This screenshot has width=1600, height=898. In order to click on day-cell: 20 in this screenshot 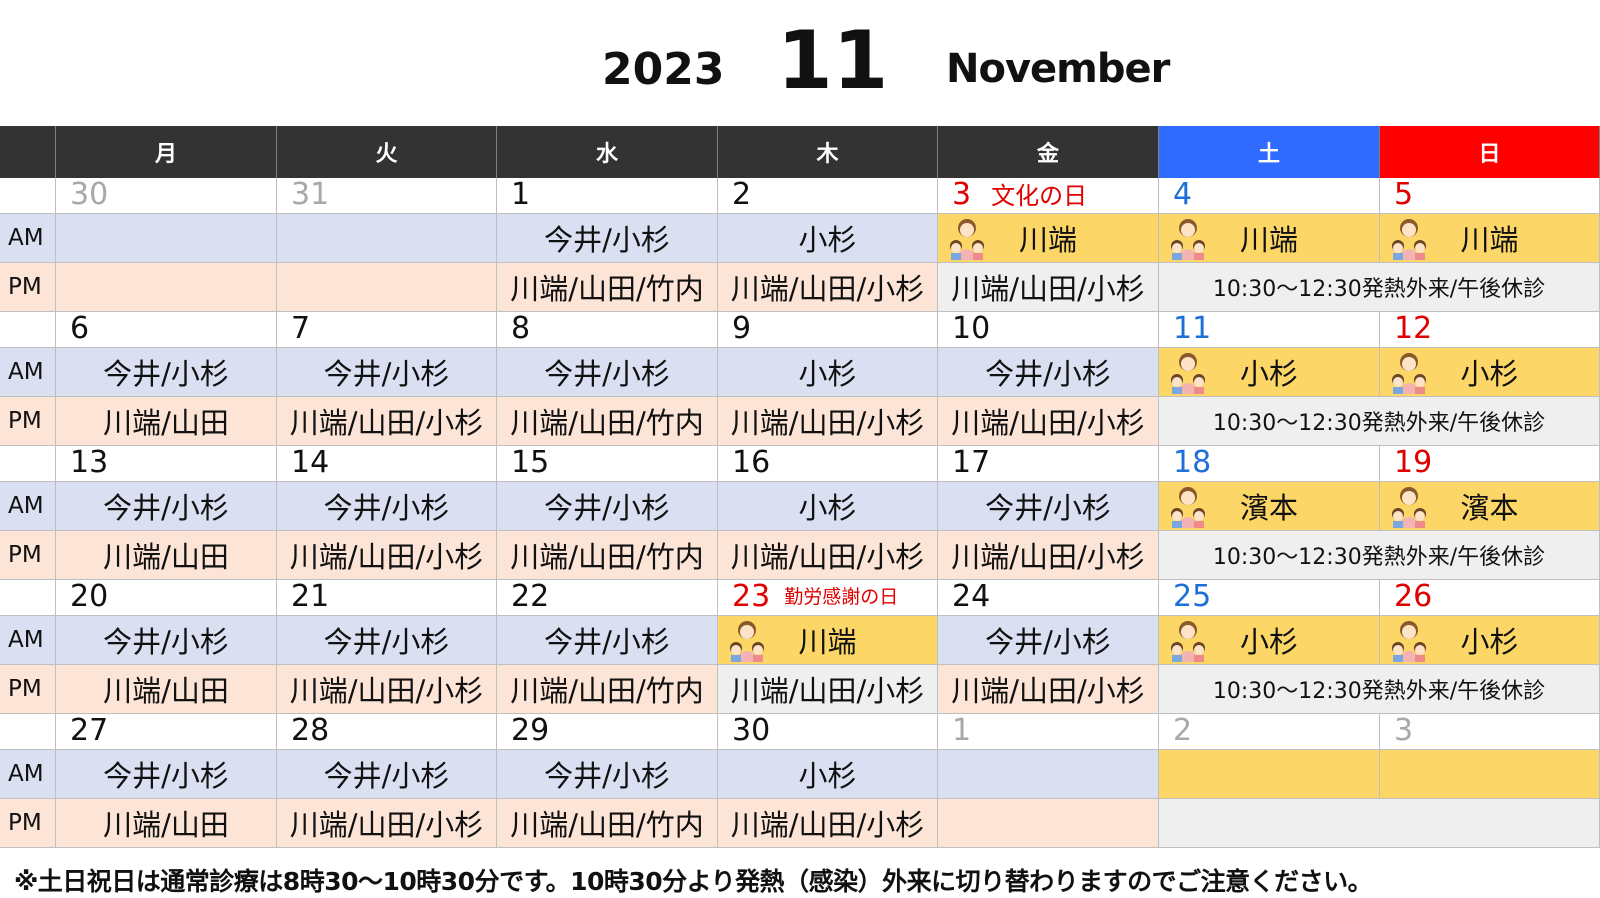, I will do `click(166, 598)`.